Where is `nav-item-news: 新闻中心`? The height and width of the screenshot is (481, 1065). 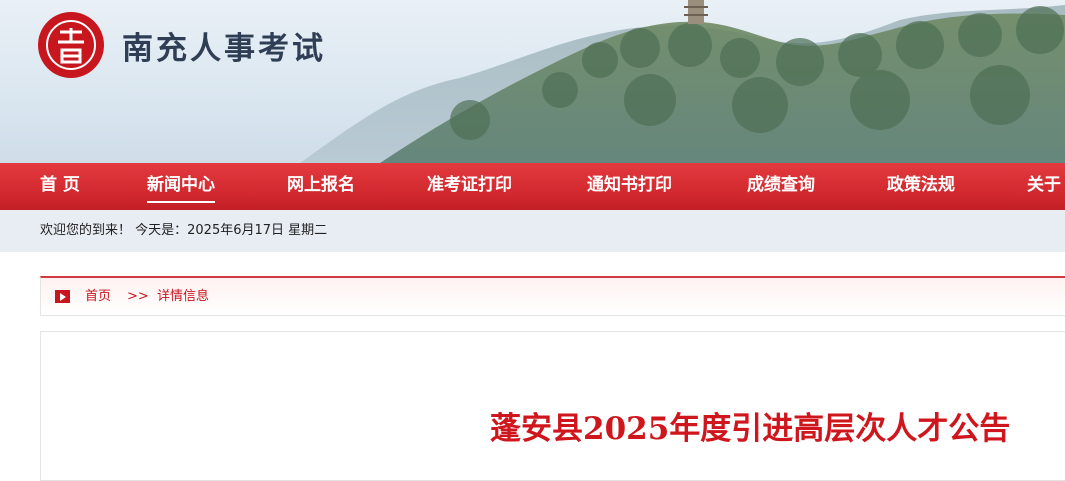 nav-item-news: 新闻中心 is located at coordinates (181, 186).